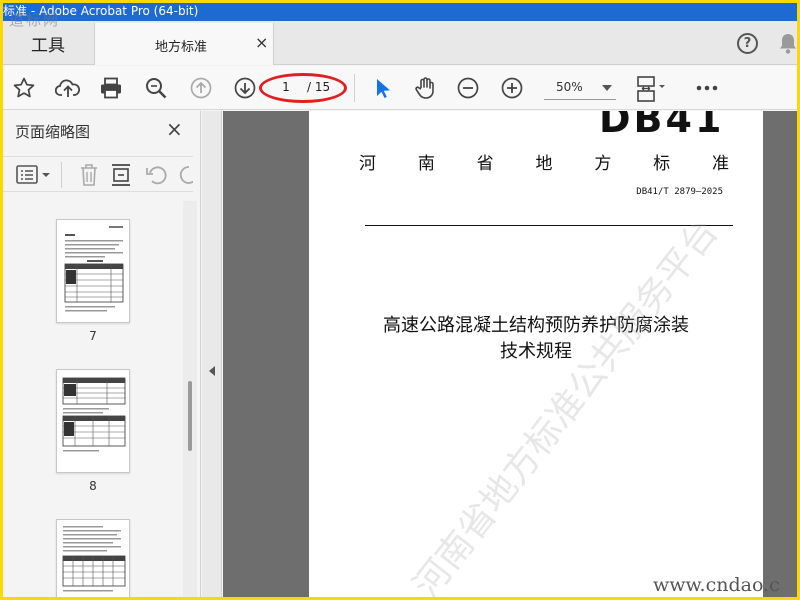 This screenshot has height=600, width=800. Describe the element at coordinates (111, 88) in the screenshot. I see `print-icon` at that location.